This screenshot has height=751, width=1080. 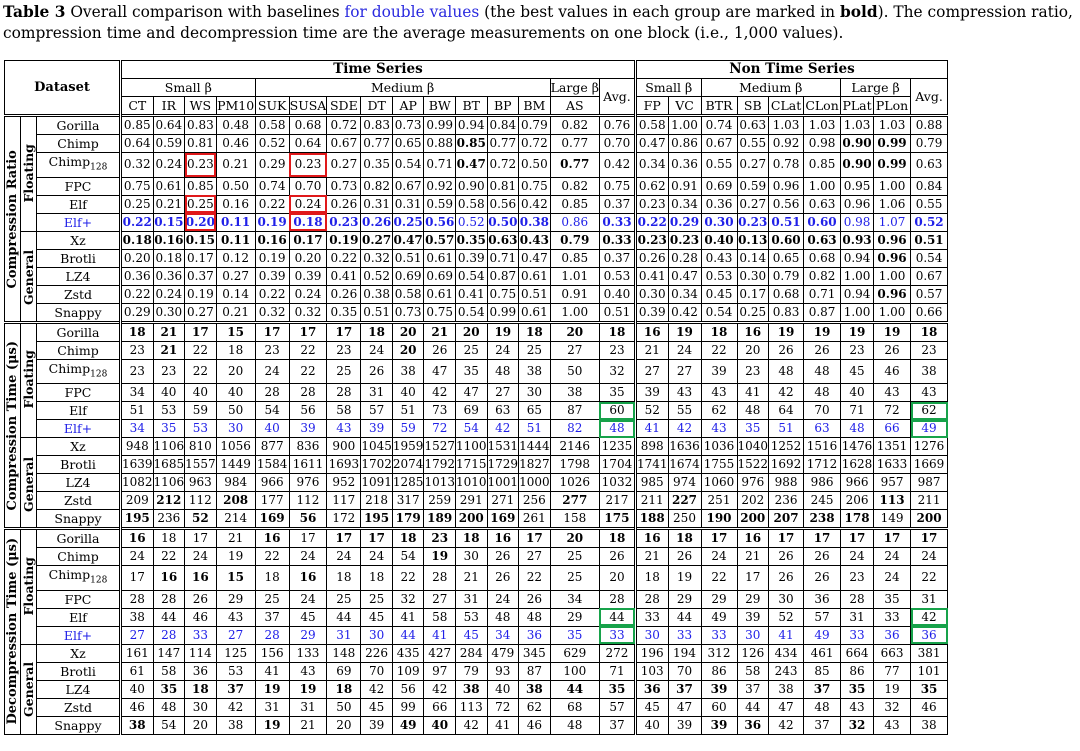 What do you see at coordinates (137, 500) in the screenshot?
I see `table-cell: 209` at bounding box center [137, 500].